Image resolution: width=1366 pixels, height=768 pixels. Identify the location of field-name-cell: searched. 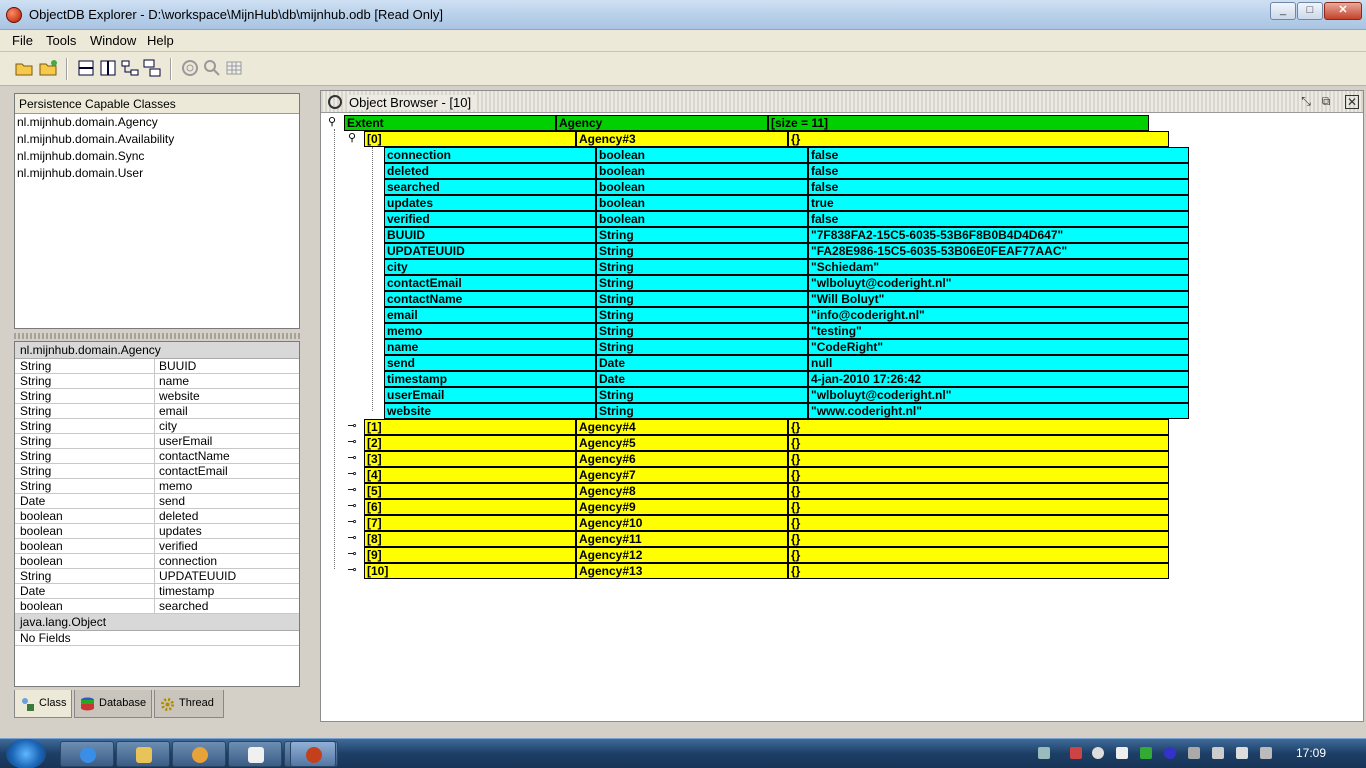
(490, 187).